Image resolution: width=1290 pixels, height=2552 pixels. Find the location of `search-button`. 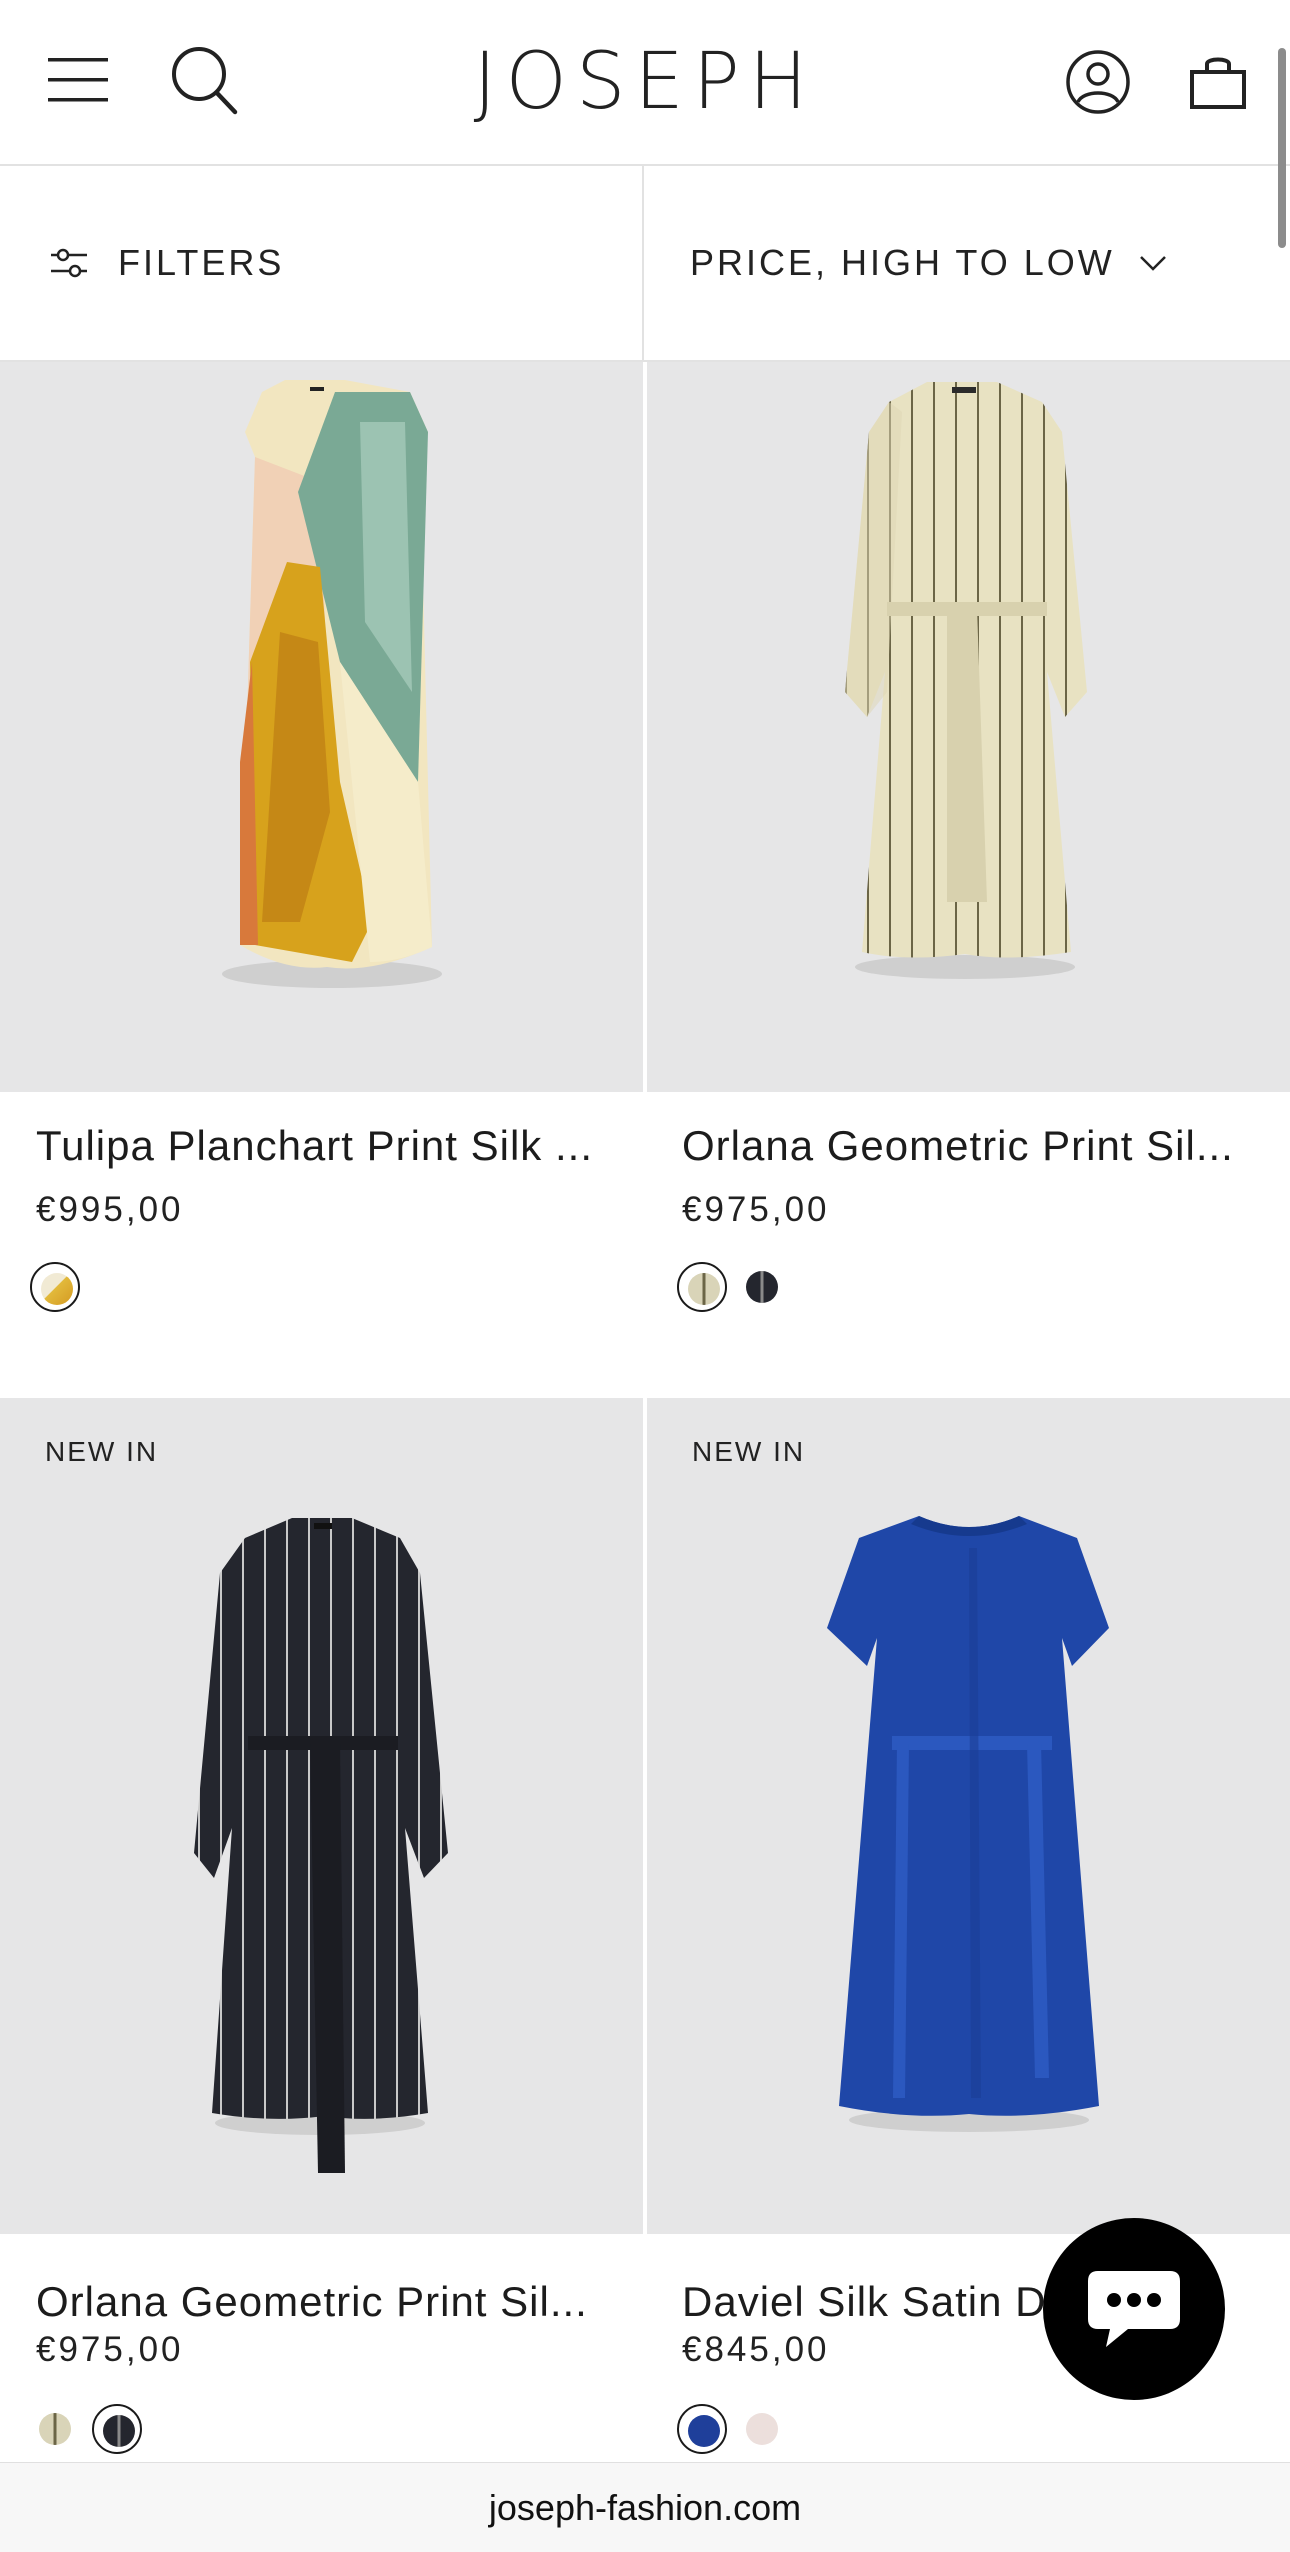

search-button is located at coordinates (204, 80).